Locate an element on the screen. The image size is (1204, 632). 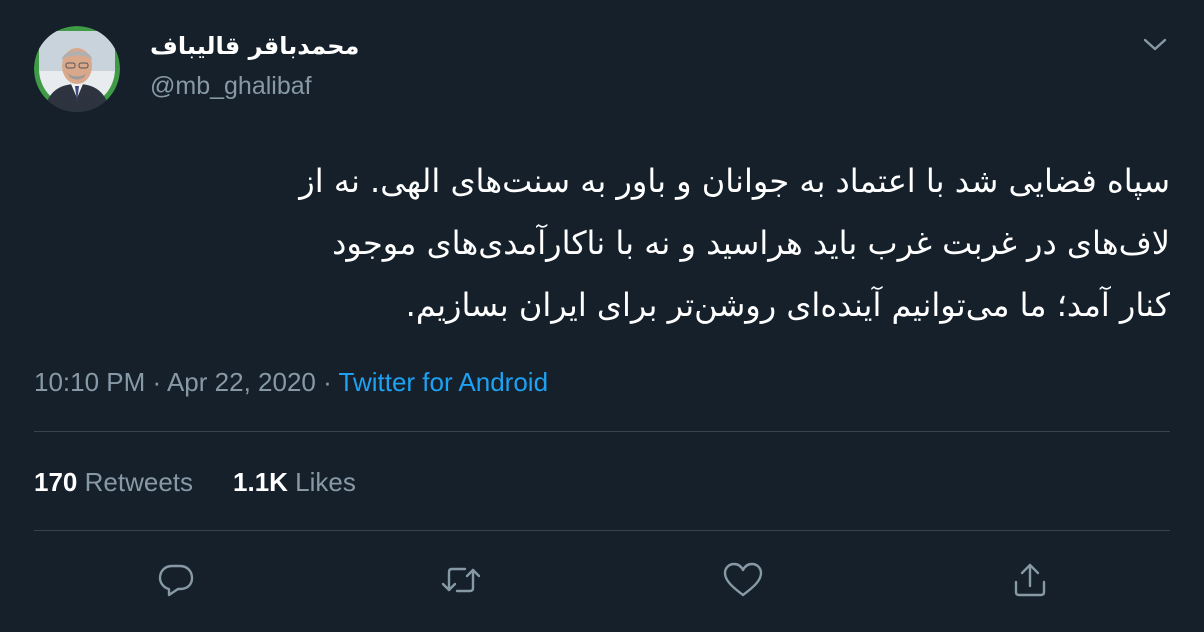
chevron-down-icon is located at coordinates (1155, 45).